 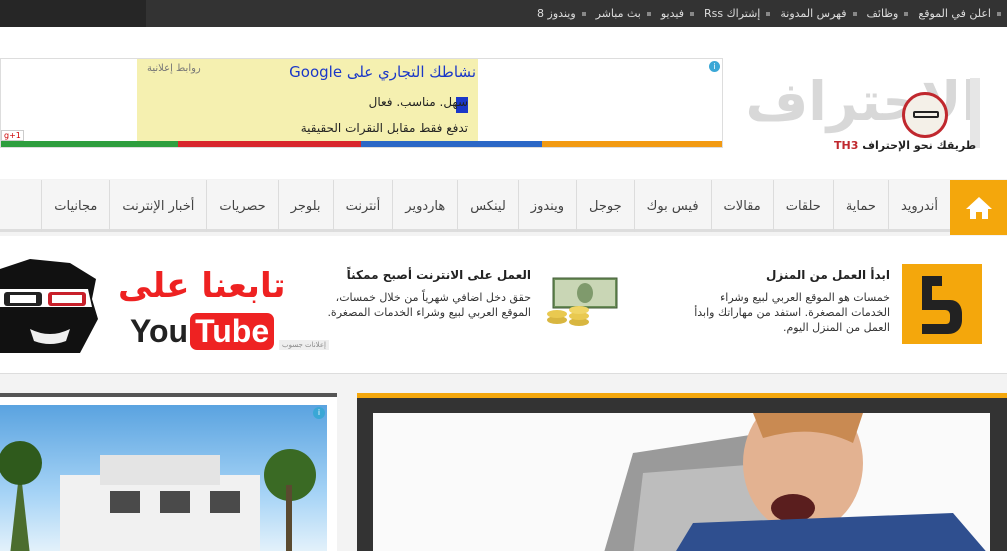 What do you see at coordinates (741, 206) in the screenshot?
I see `menu-item: مقالات` at bounding box center [741, 206].